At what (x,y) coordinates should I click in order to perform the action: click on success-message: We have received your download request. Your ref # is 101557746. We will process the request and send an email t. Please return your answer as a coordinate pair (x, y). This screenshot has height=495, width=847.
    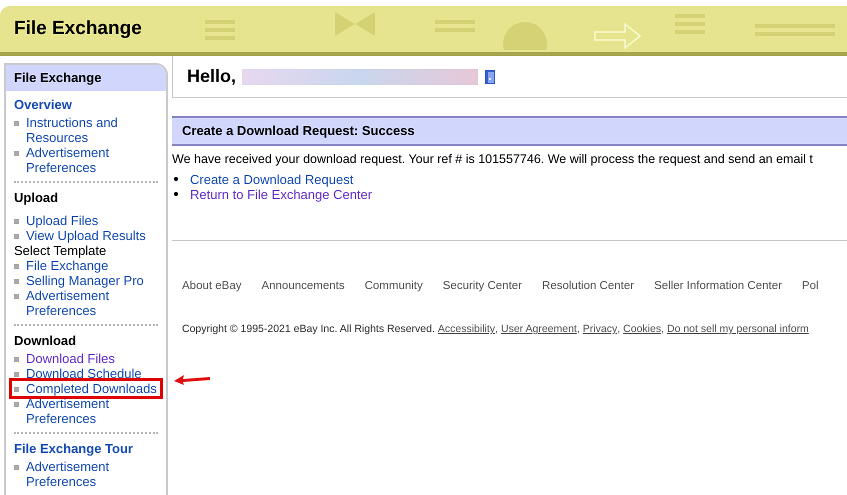
    Looking at the image, I should click on (493, 159).